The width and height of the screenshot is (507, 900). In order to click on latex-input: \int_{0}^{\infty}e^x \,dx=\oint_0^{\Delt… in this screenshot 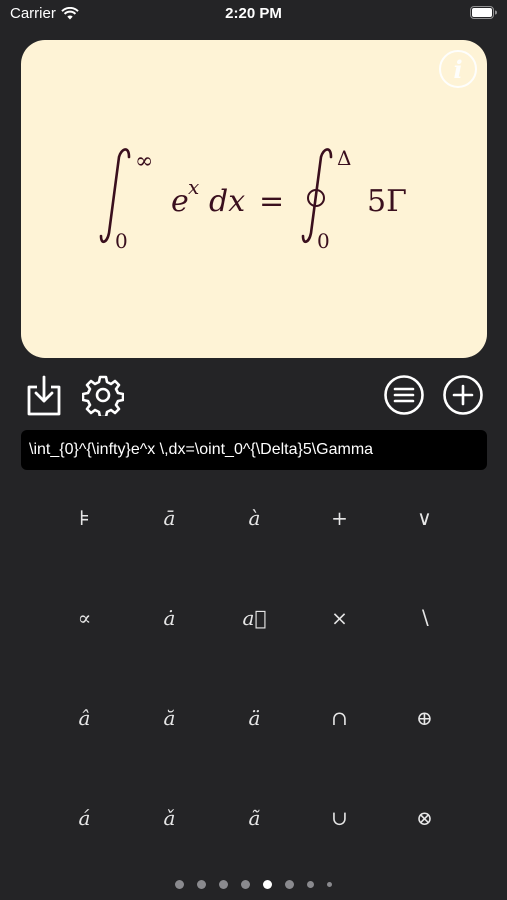, I will do `click(254, 450)`.